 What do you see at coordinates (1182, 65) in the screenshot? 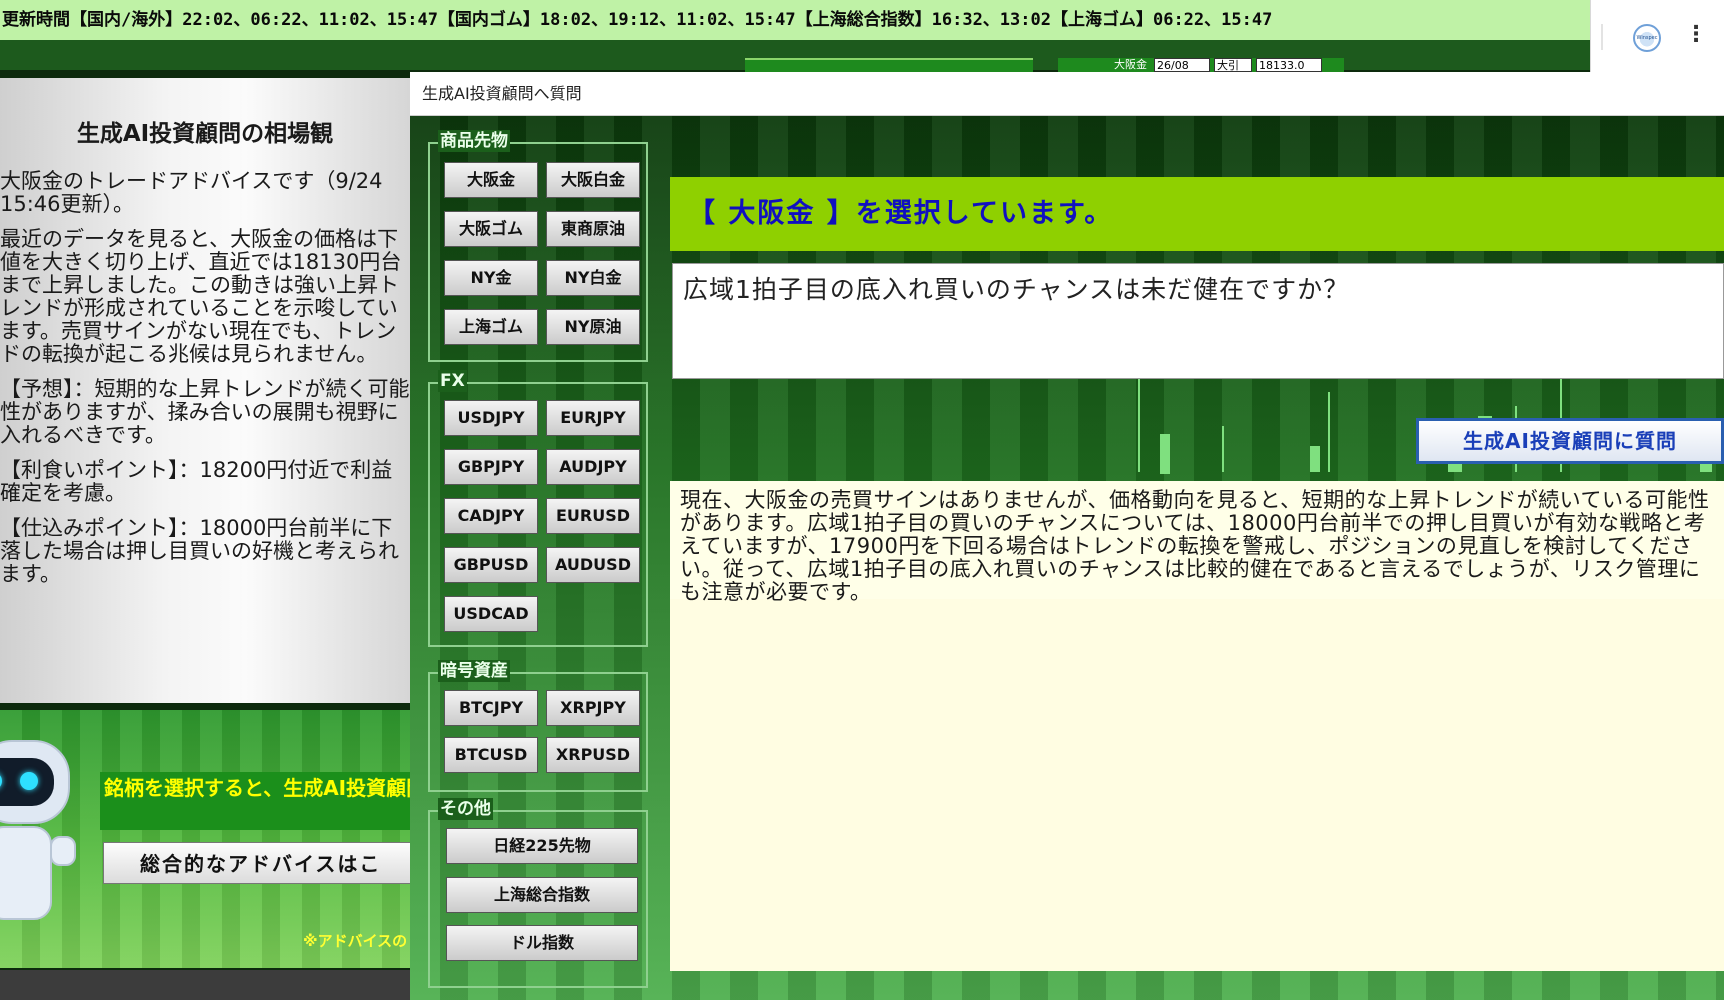
I see `background-cell-date: 26/08` at bounding box center [1182, 65].